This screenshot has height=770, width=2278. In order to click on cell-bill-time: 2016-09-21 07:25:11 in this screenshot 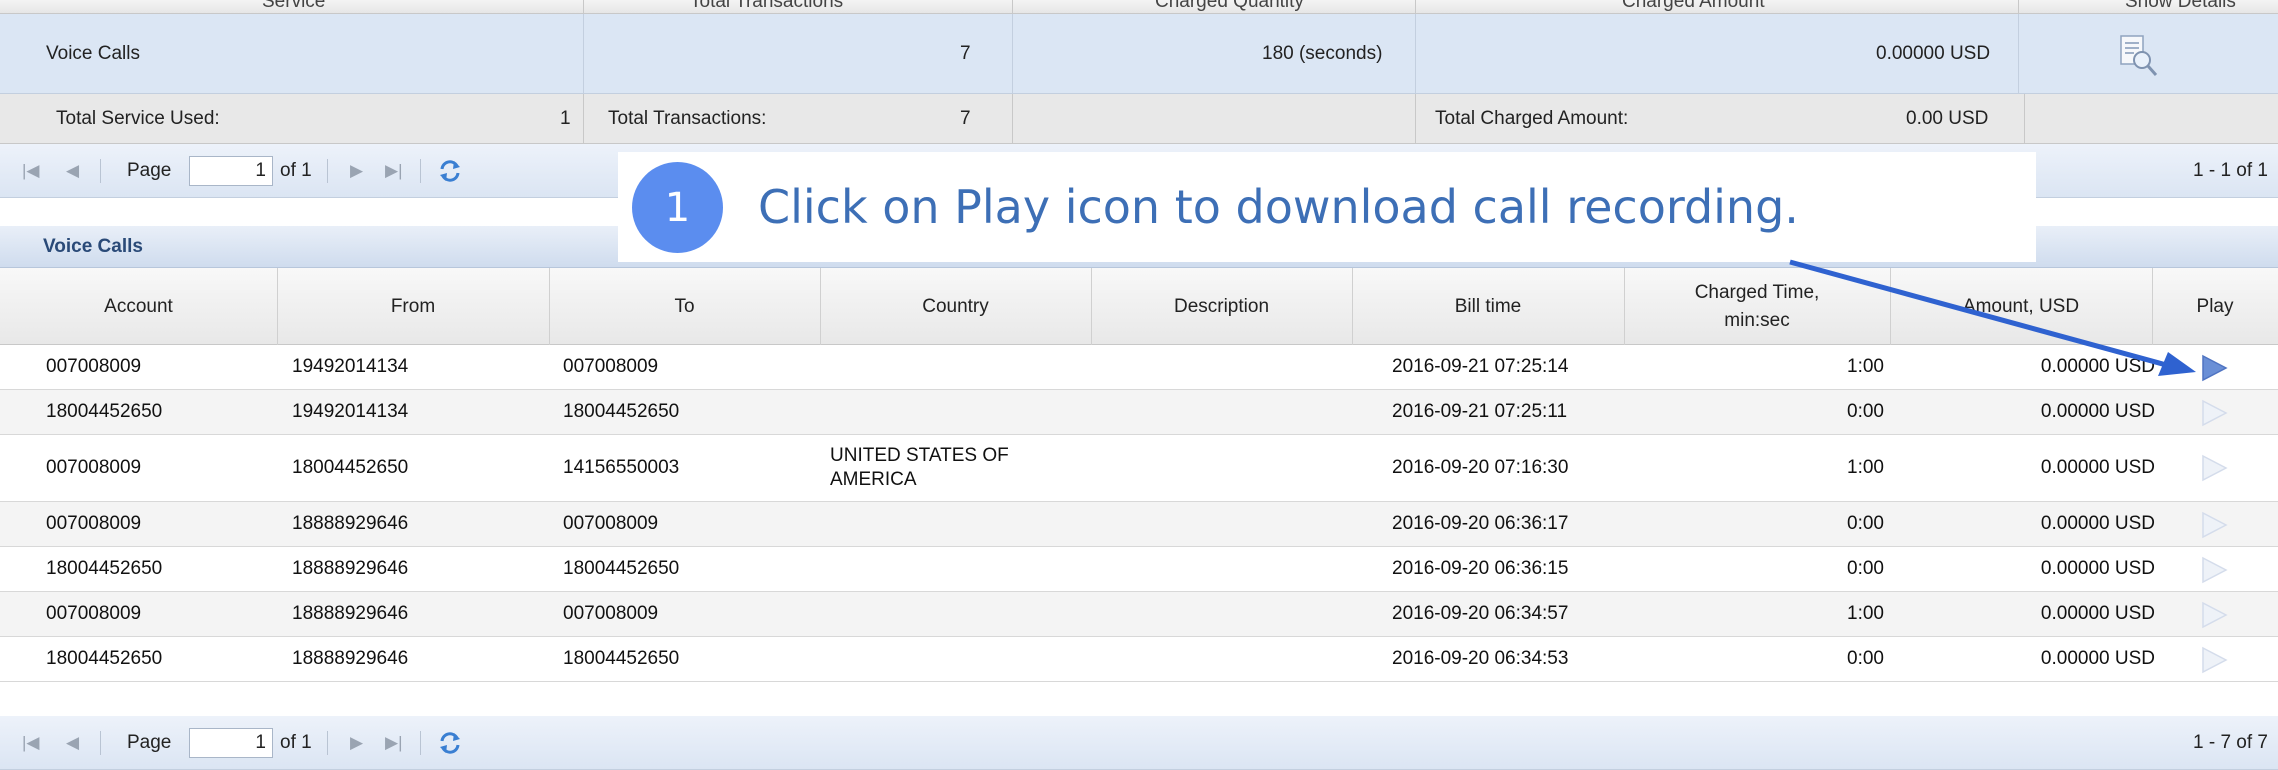, I will do `click(1480, 411)`.